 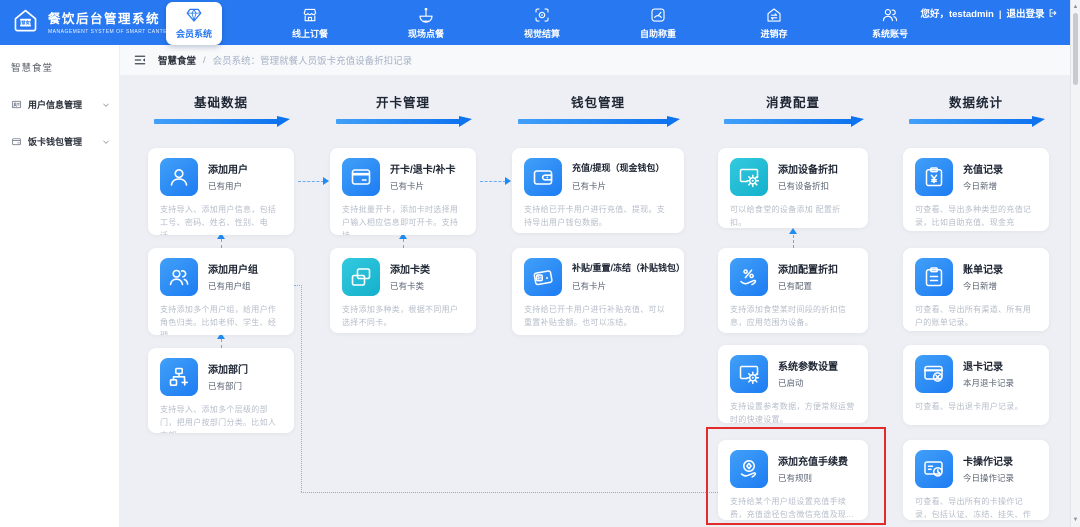 What do you see at coordinates (808, 367) in the screenshot?
I see `card-title: 系统参数设置` at bounding box center [808, 367].